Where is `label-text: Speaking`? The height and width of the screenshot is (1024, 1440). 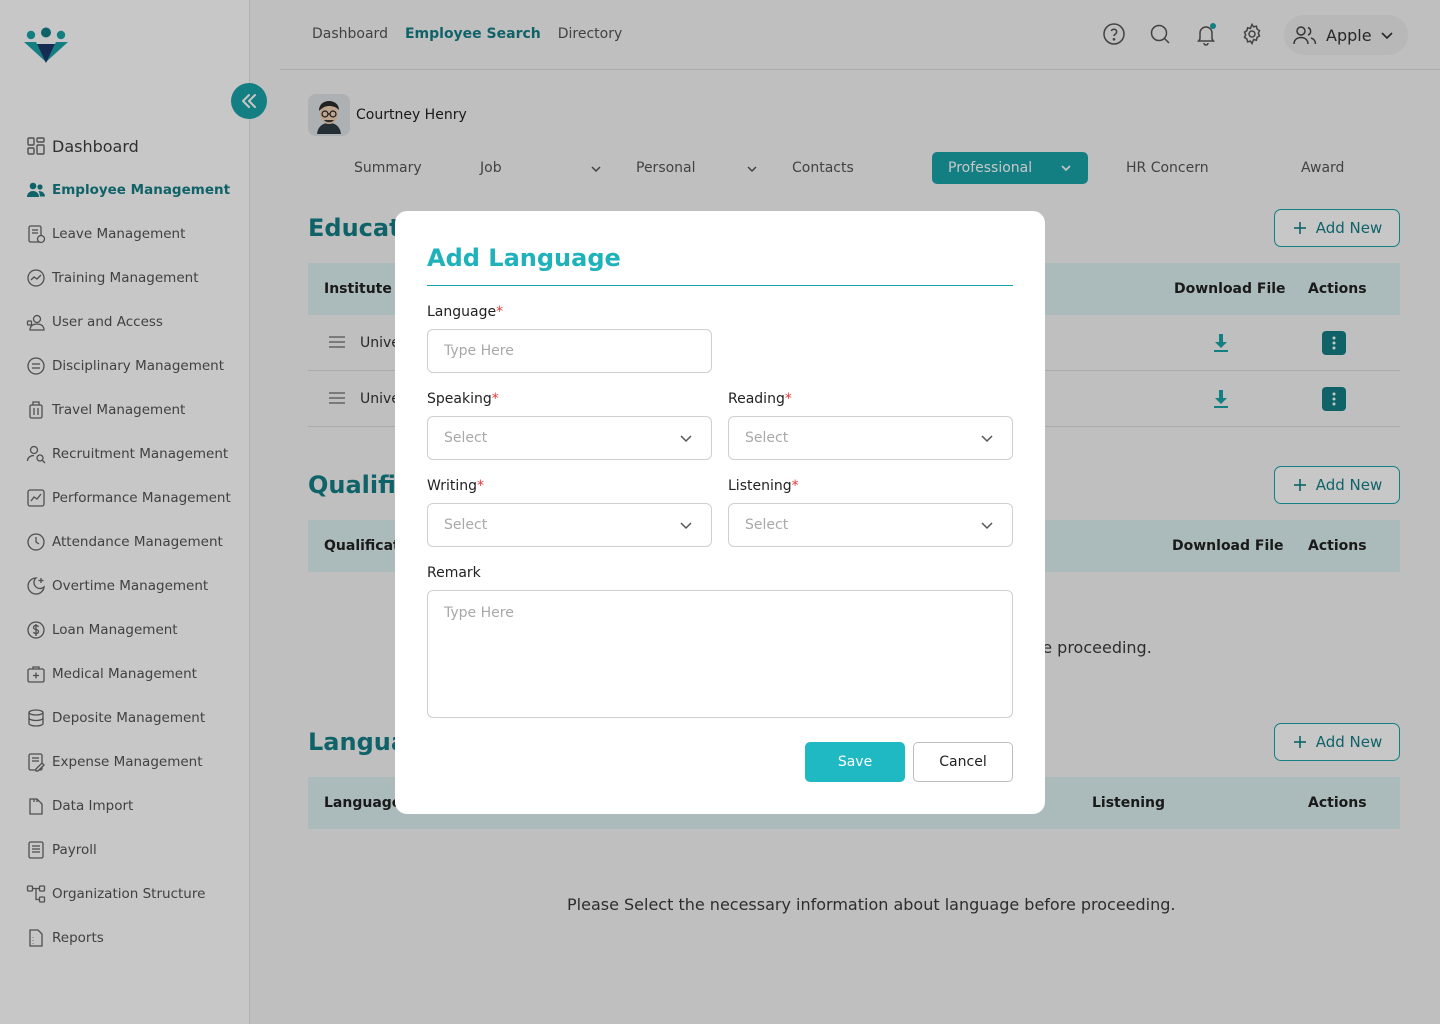 label-text: Speaking is located at coordinates (459, 399).